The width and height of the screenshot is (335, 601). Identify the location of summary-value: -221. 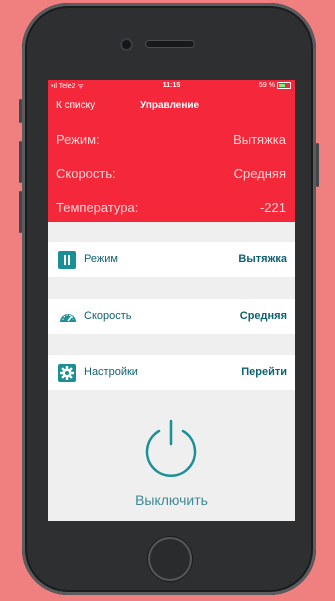
(272, 207).